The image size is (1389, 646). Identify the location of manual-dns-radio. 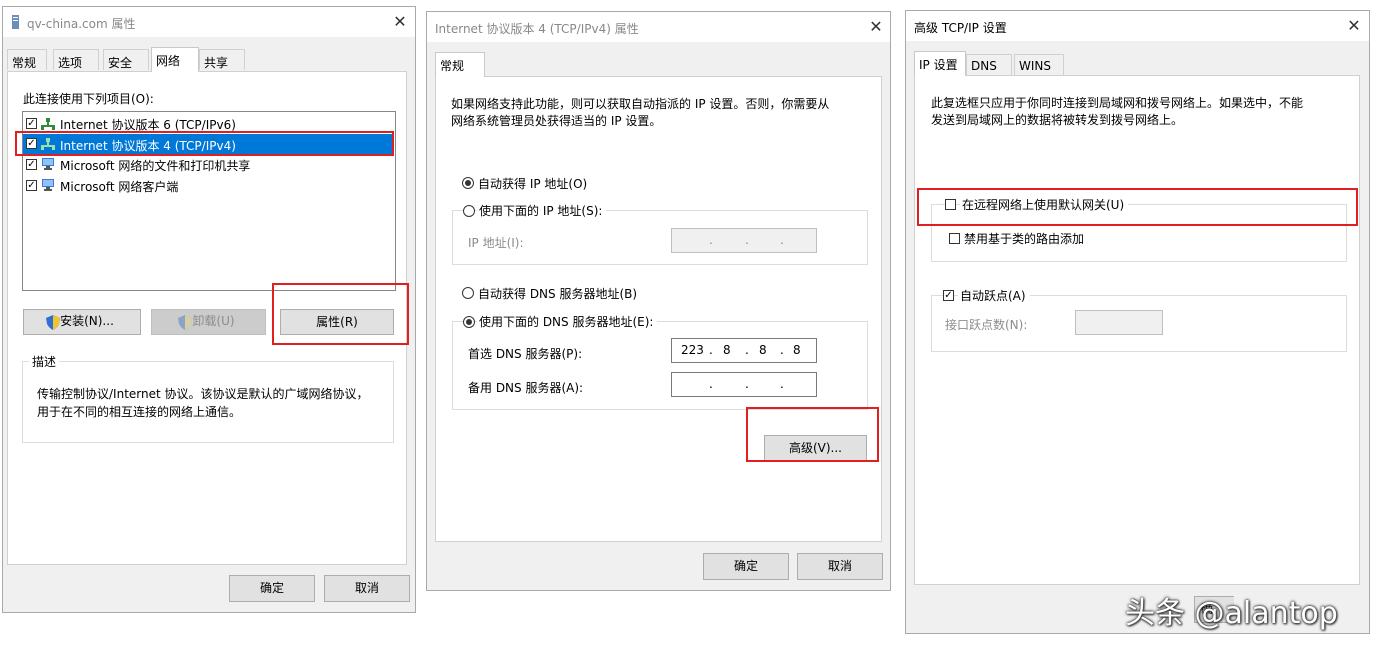
(469, 322).